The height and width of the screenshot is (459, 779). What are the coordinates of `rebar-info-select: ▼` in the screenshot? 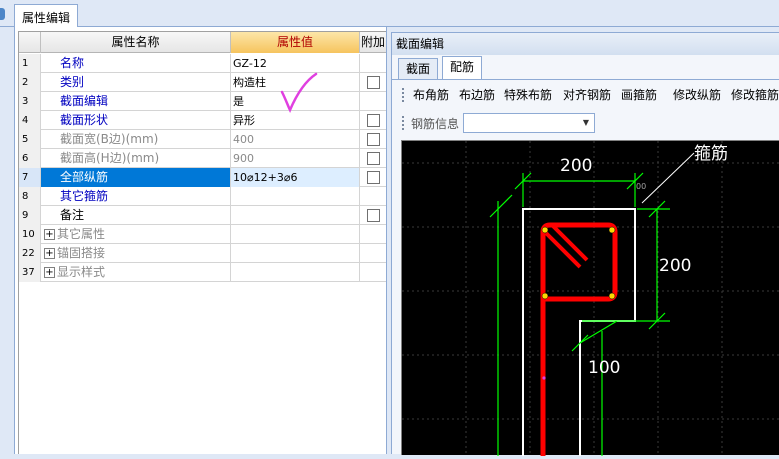 It's located at (529, 123).